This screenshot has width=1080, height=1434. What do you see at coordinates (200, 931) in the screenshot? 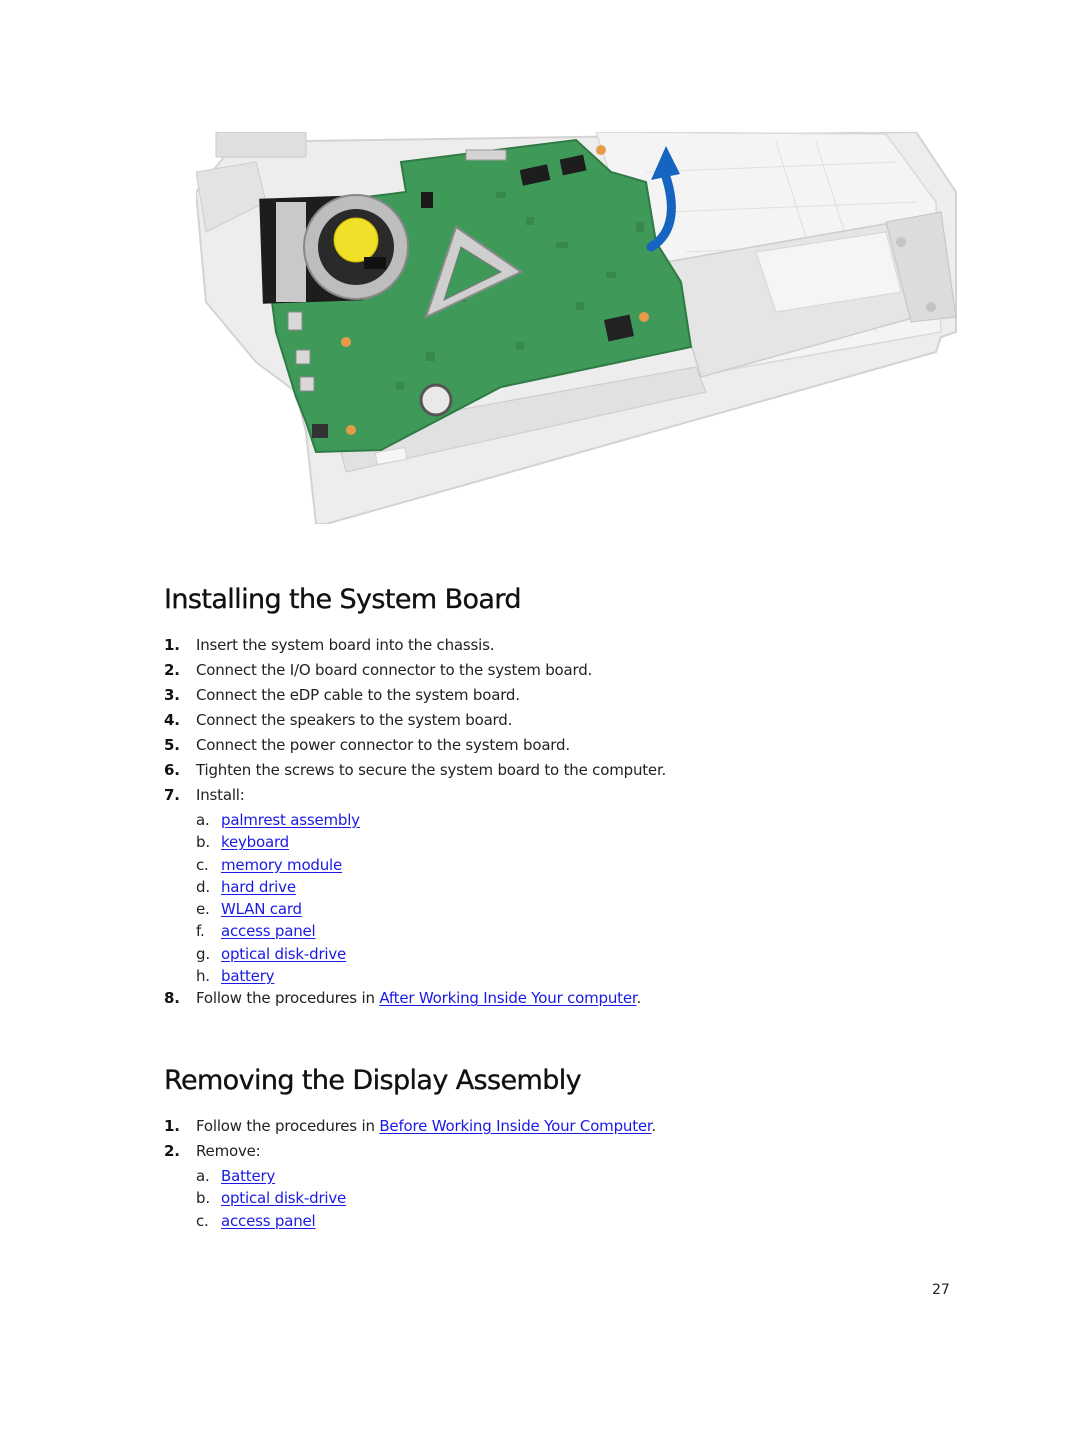
I see `item-letter: f.` at bounding box center [200, 931].